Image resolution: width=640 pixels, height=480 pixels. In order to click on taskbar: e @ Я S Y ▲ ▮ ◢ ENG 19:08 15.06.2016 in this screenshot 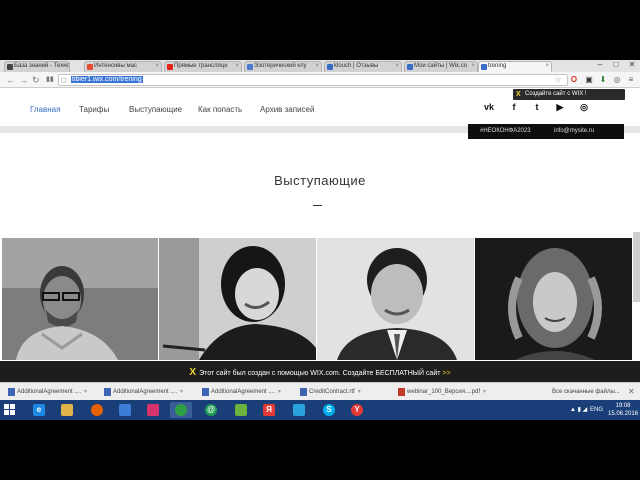, I will do `click(320, 410)`.